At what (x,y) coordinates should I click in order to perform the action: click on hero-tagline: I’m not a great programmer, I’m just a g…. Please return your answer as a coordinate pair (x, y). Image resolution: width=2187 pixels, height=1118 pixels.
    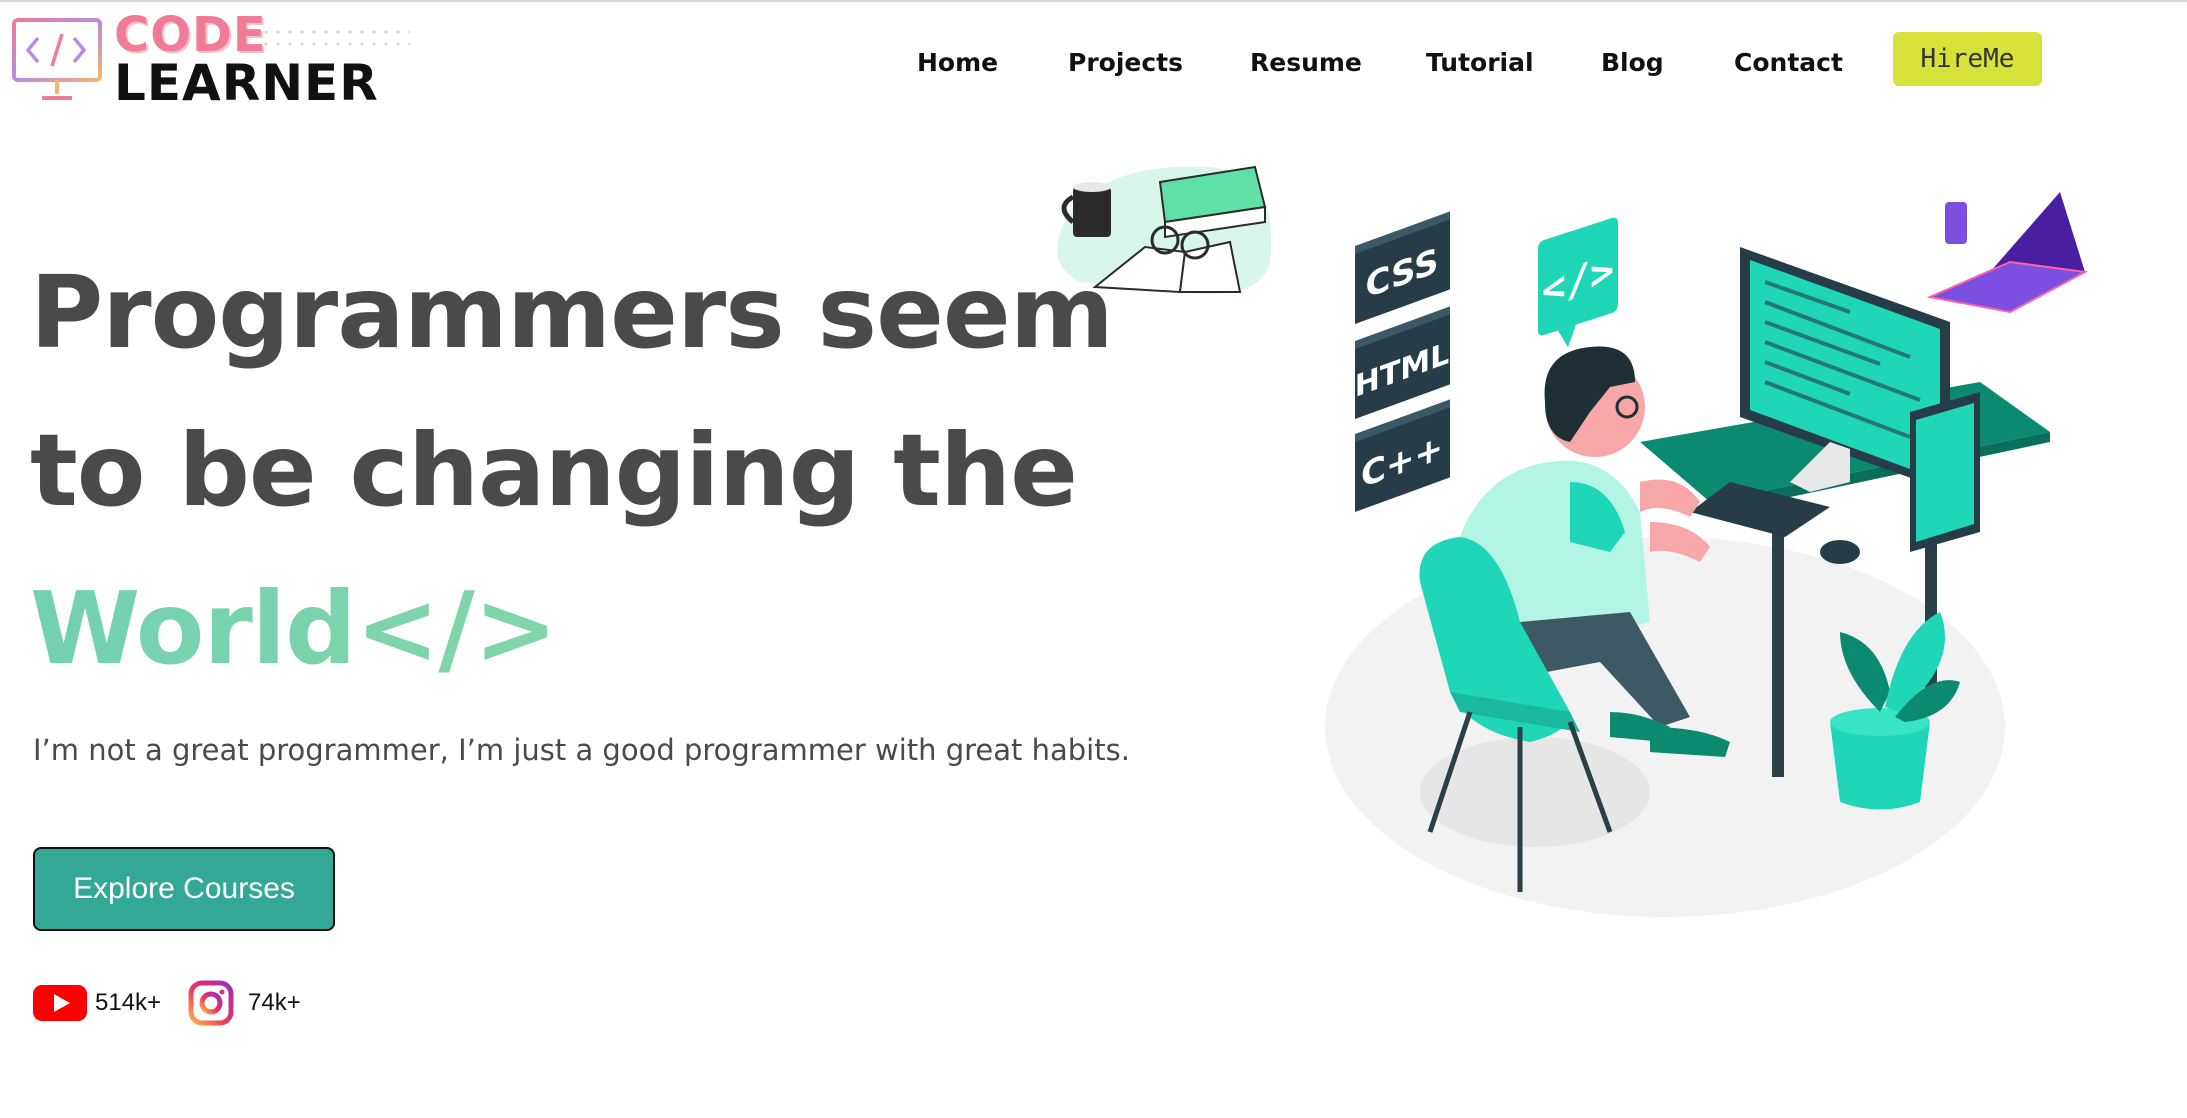
    Looking at the image, I should click on (581, 750).